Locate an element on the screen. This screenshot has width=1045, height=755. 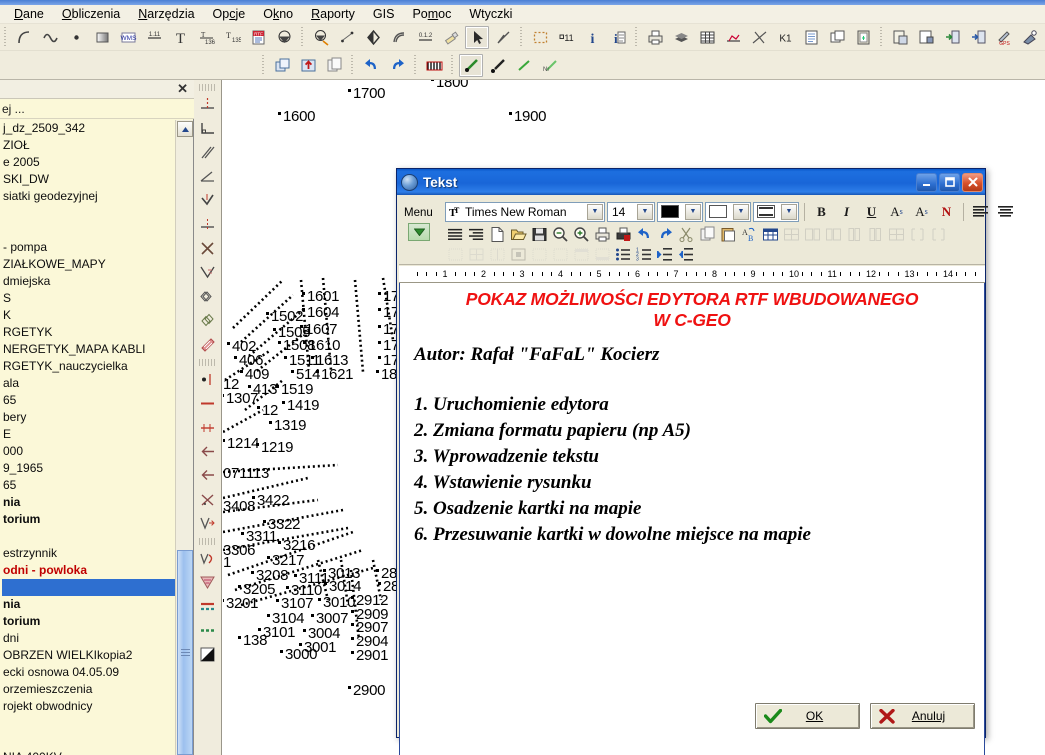
layer-item: nia is located at coordinates (89, 502).